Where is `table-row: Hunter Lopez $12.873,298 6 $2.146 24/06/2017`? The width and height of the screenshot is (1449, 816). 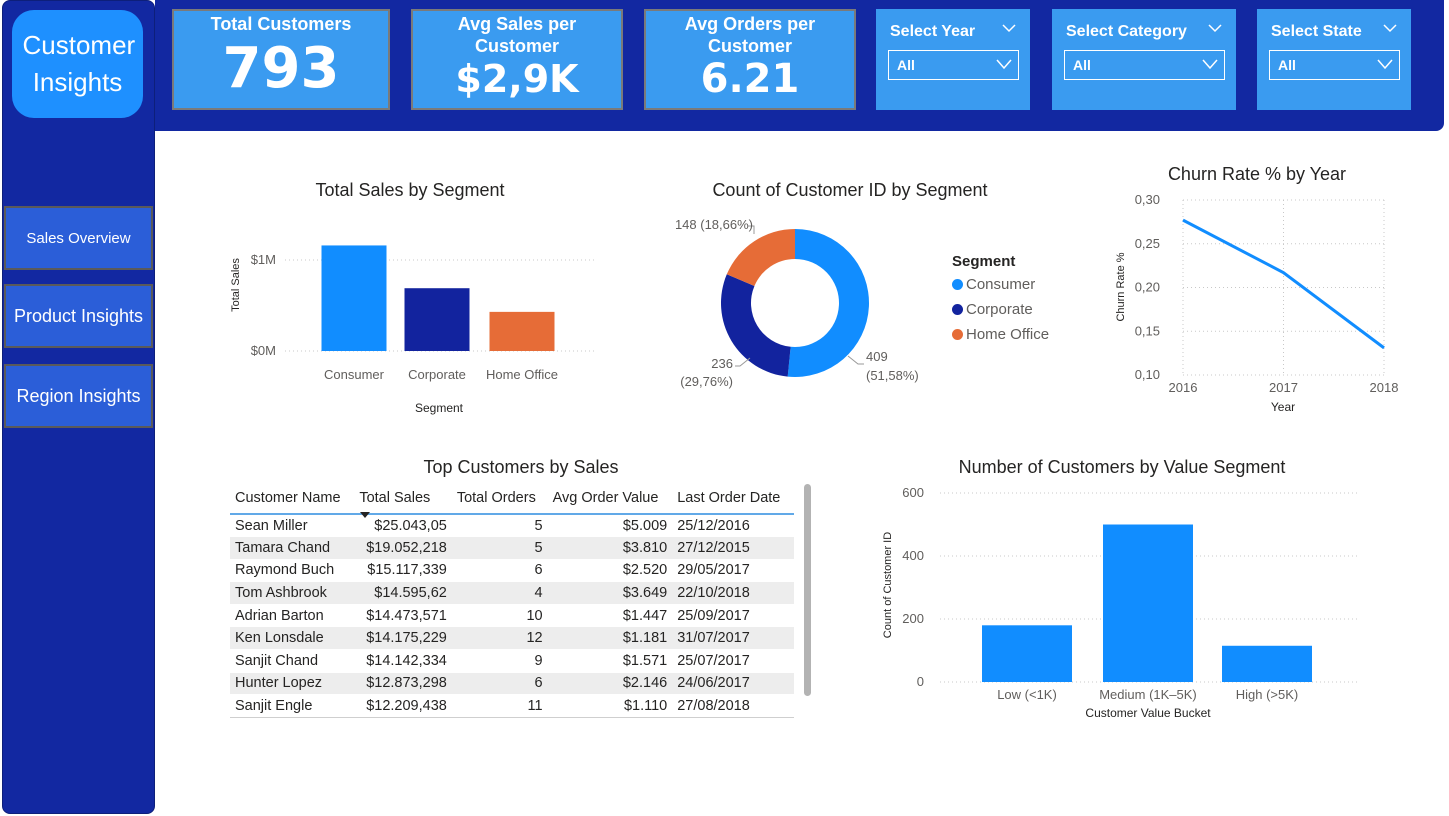
table-row: Hunter Lopez $12.873,298 6 $2.146 24/06/2017 is located at coordinates (512, 683).